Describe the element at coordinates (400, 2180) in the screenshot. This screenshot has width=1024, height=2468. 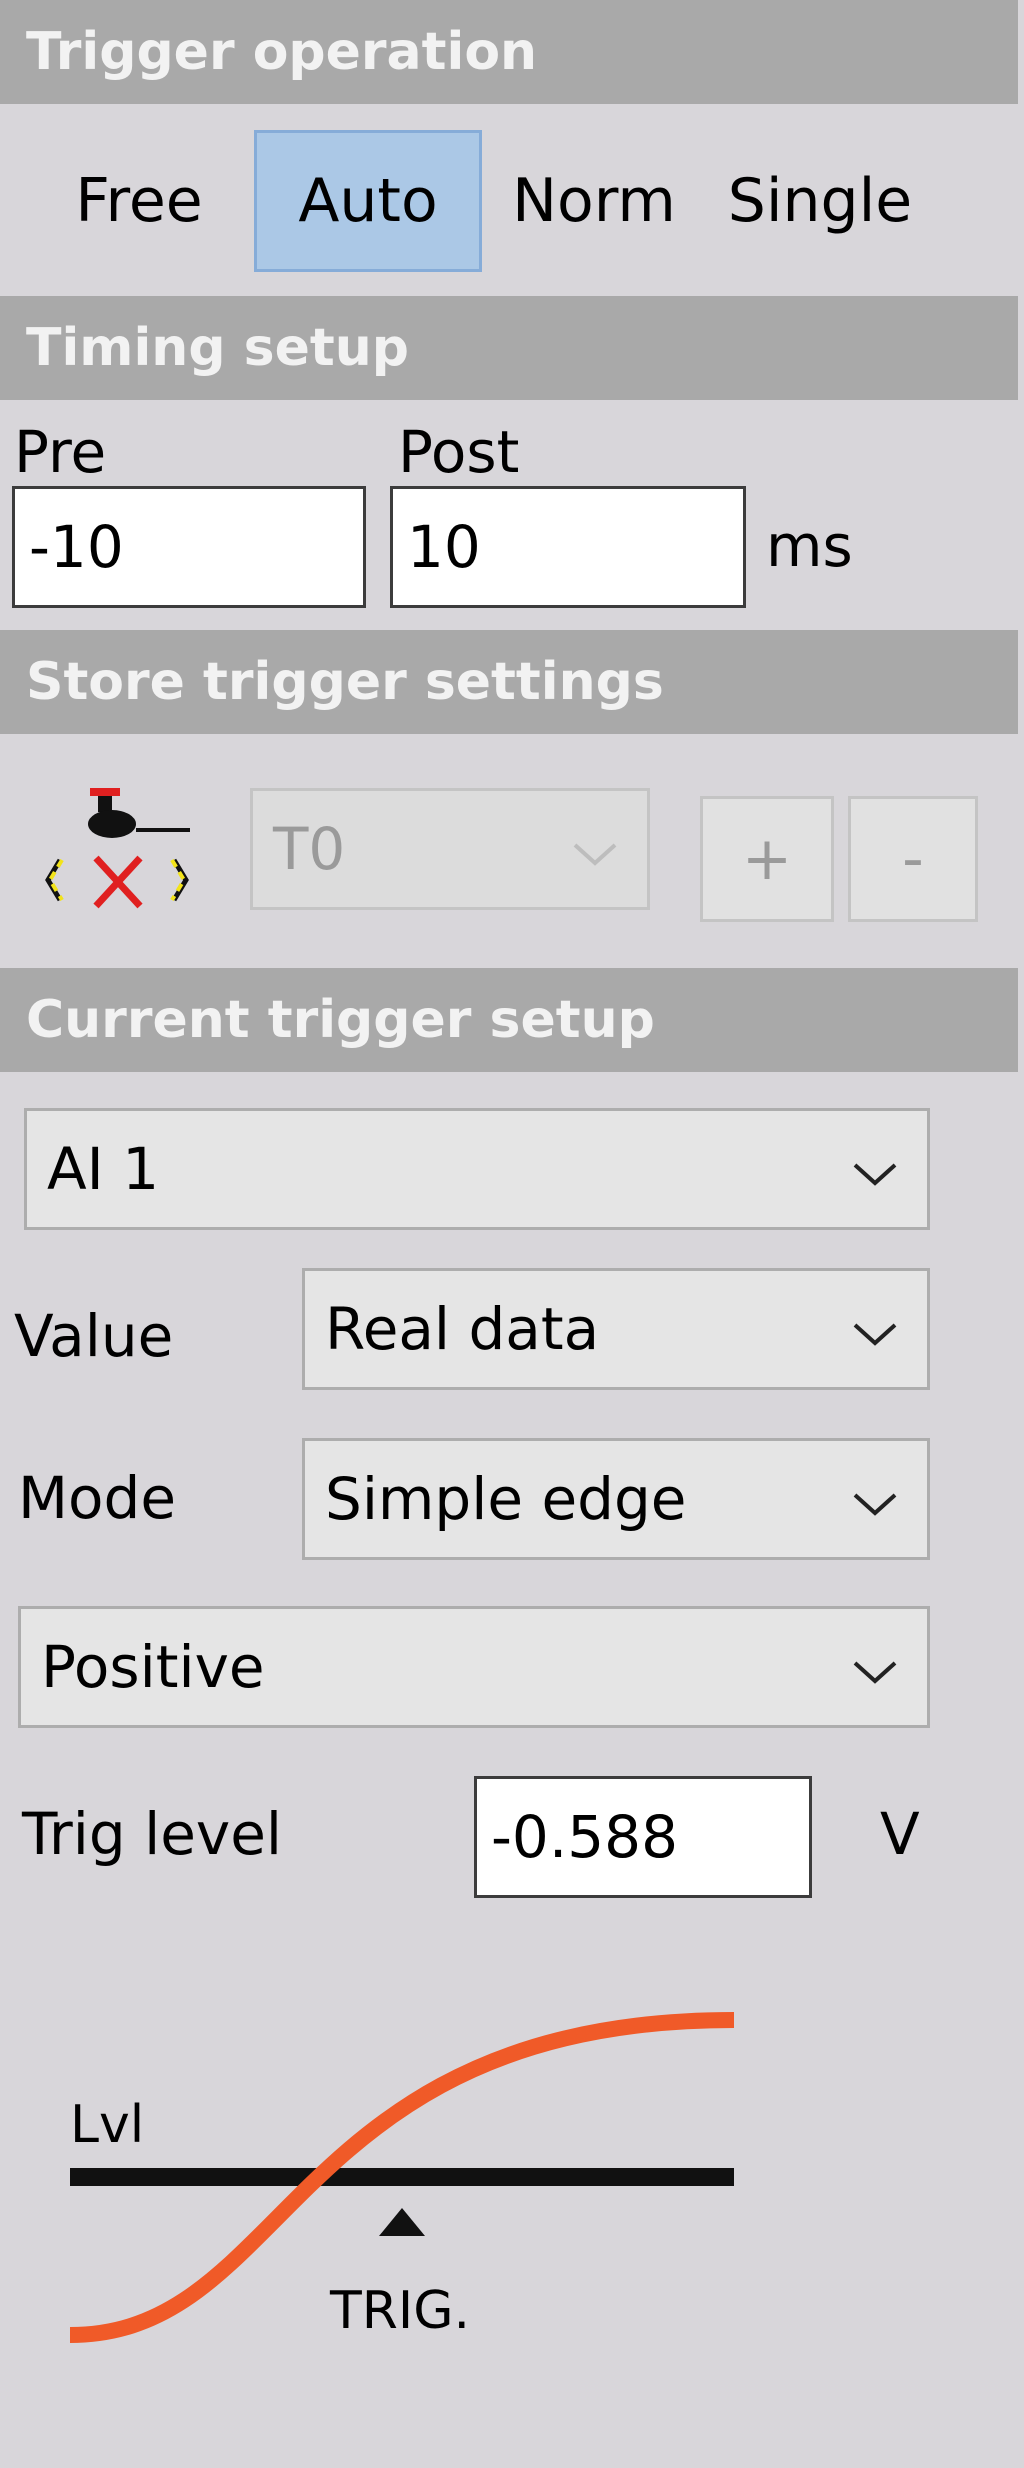
I see `trigger-edge-diagram: Lvl TRIG.` at that location.